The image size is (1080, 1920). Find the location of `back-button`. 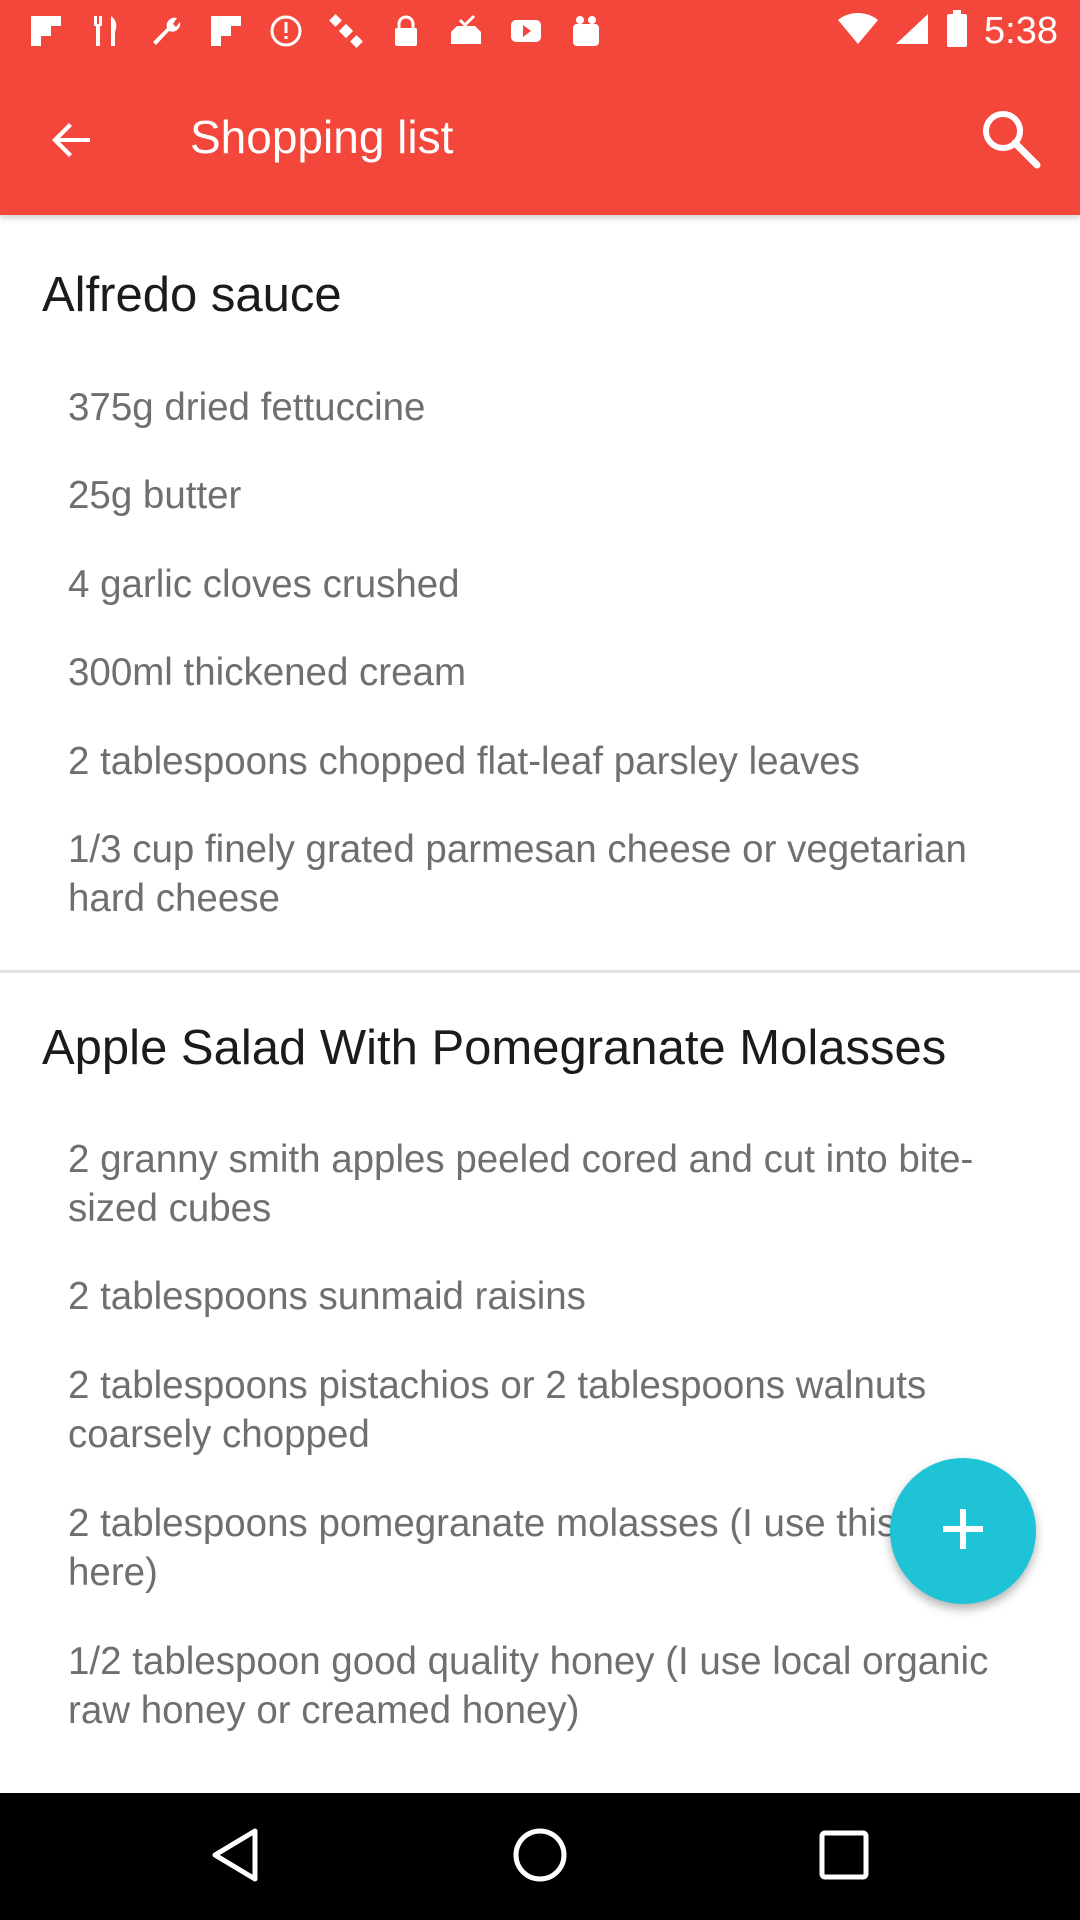

back-button is located at coordinates (72, 142).